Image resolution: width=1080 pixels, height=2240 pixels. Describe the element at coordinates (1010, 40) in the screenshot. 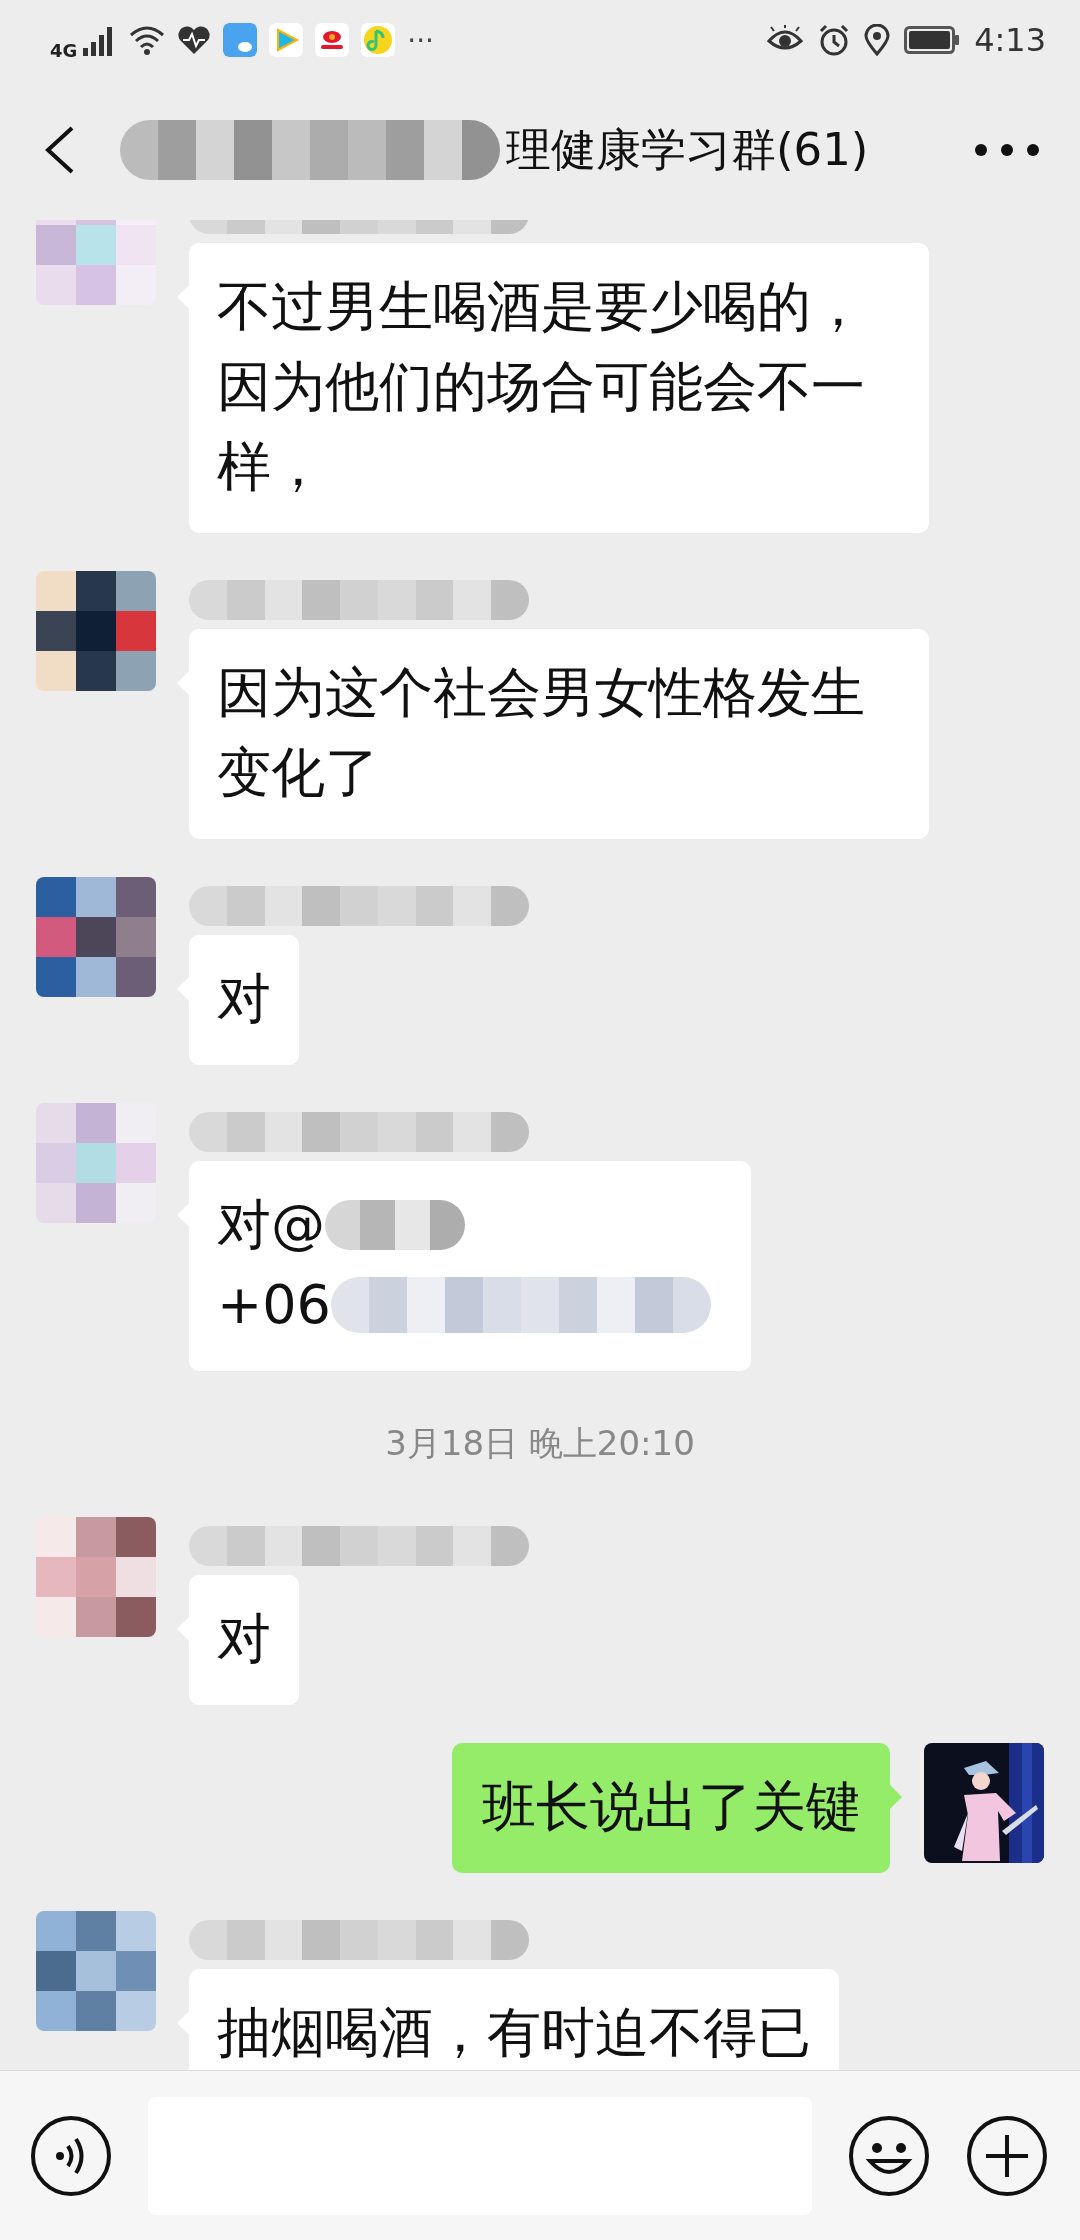

I see `clock-time: 4:13` at that location.